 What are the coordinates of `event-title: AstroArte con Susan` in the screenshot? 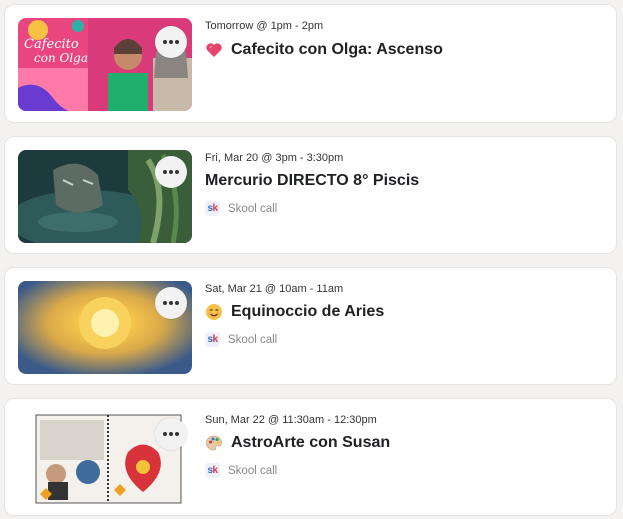 It's located at (310, 443).